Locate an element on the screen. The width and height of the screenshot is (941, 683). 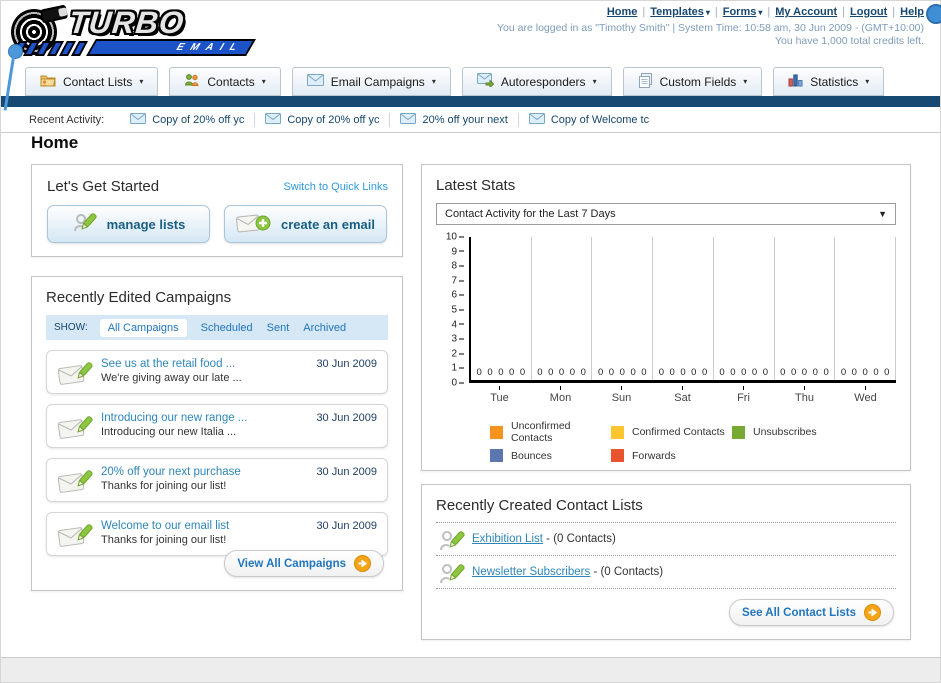
recent-activity-link: 20% off your next is located at coordinates (464, 120).